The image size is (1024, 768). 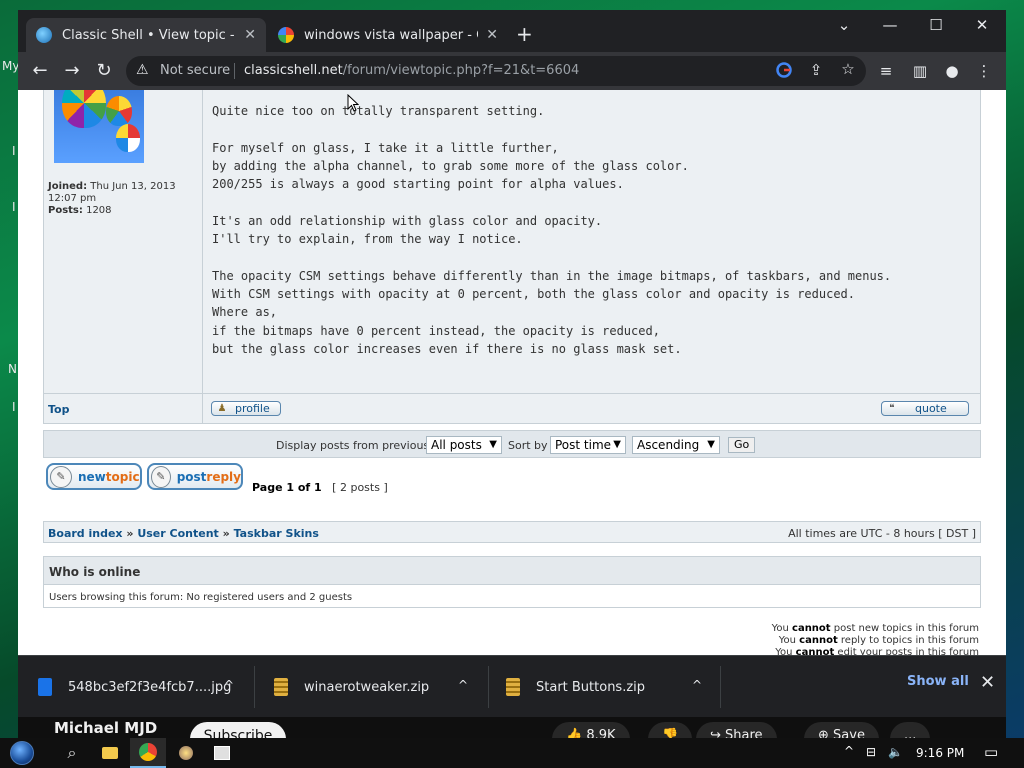 I want to click on quote-button: ❝ quote, so click(x=925, y=408).